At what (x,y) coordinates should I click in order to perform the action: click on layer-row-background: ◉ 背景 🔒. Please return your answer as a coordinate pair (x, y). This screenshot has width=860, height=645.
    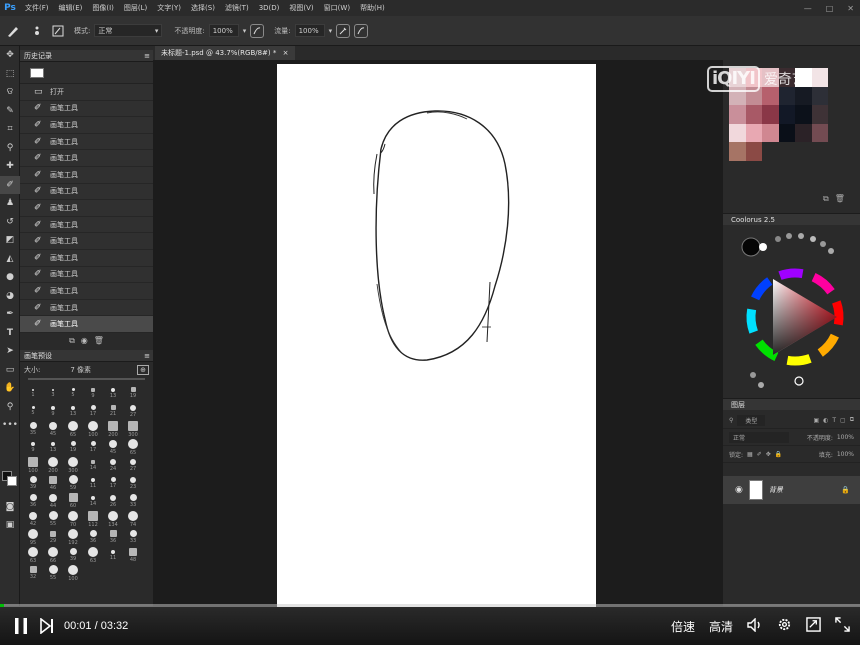
    Looking at the image, I should click on (791, 490).